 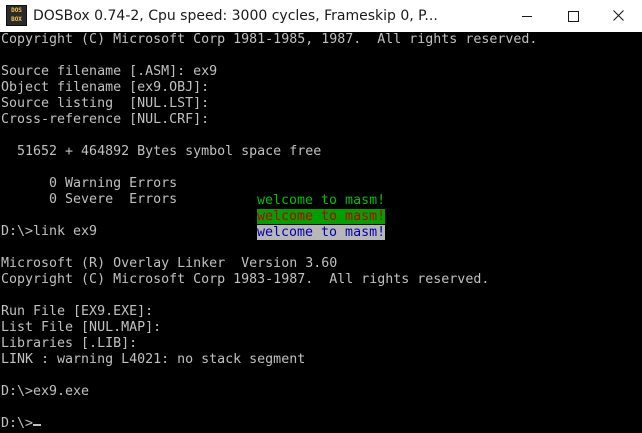 What do you see at coordinates (105, 87) in the screenshot?
I see `terminal-line: Object filename [ex9.OBJ]:` at bounding box center [105, 87].